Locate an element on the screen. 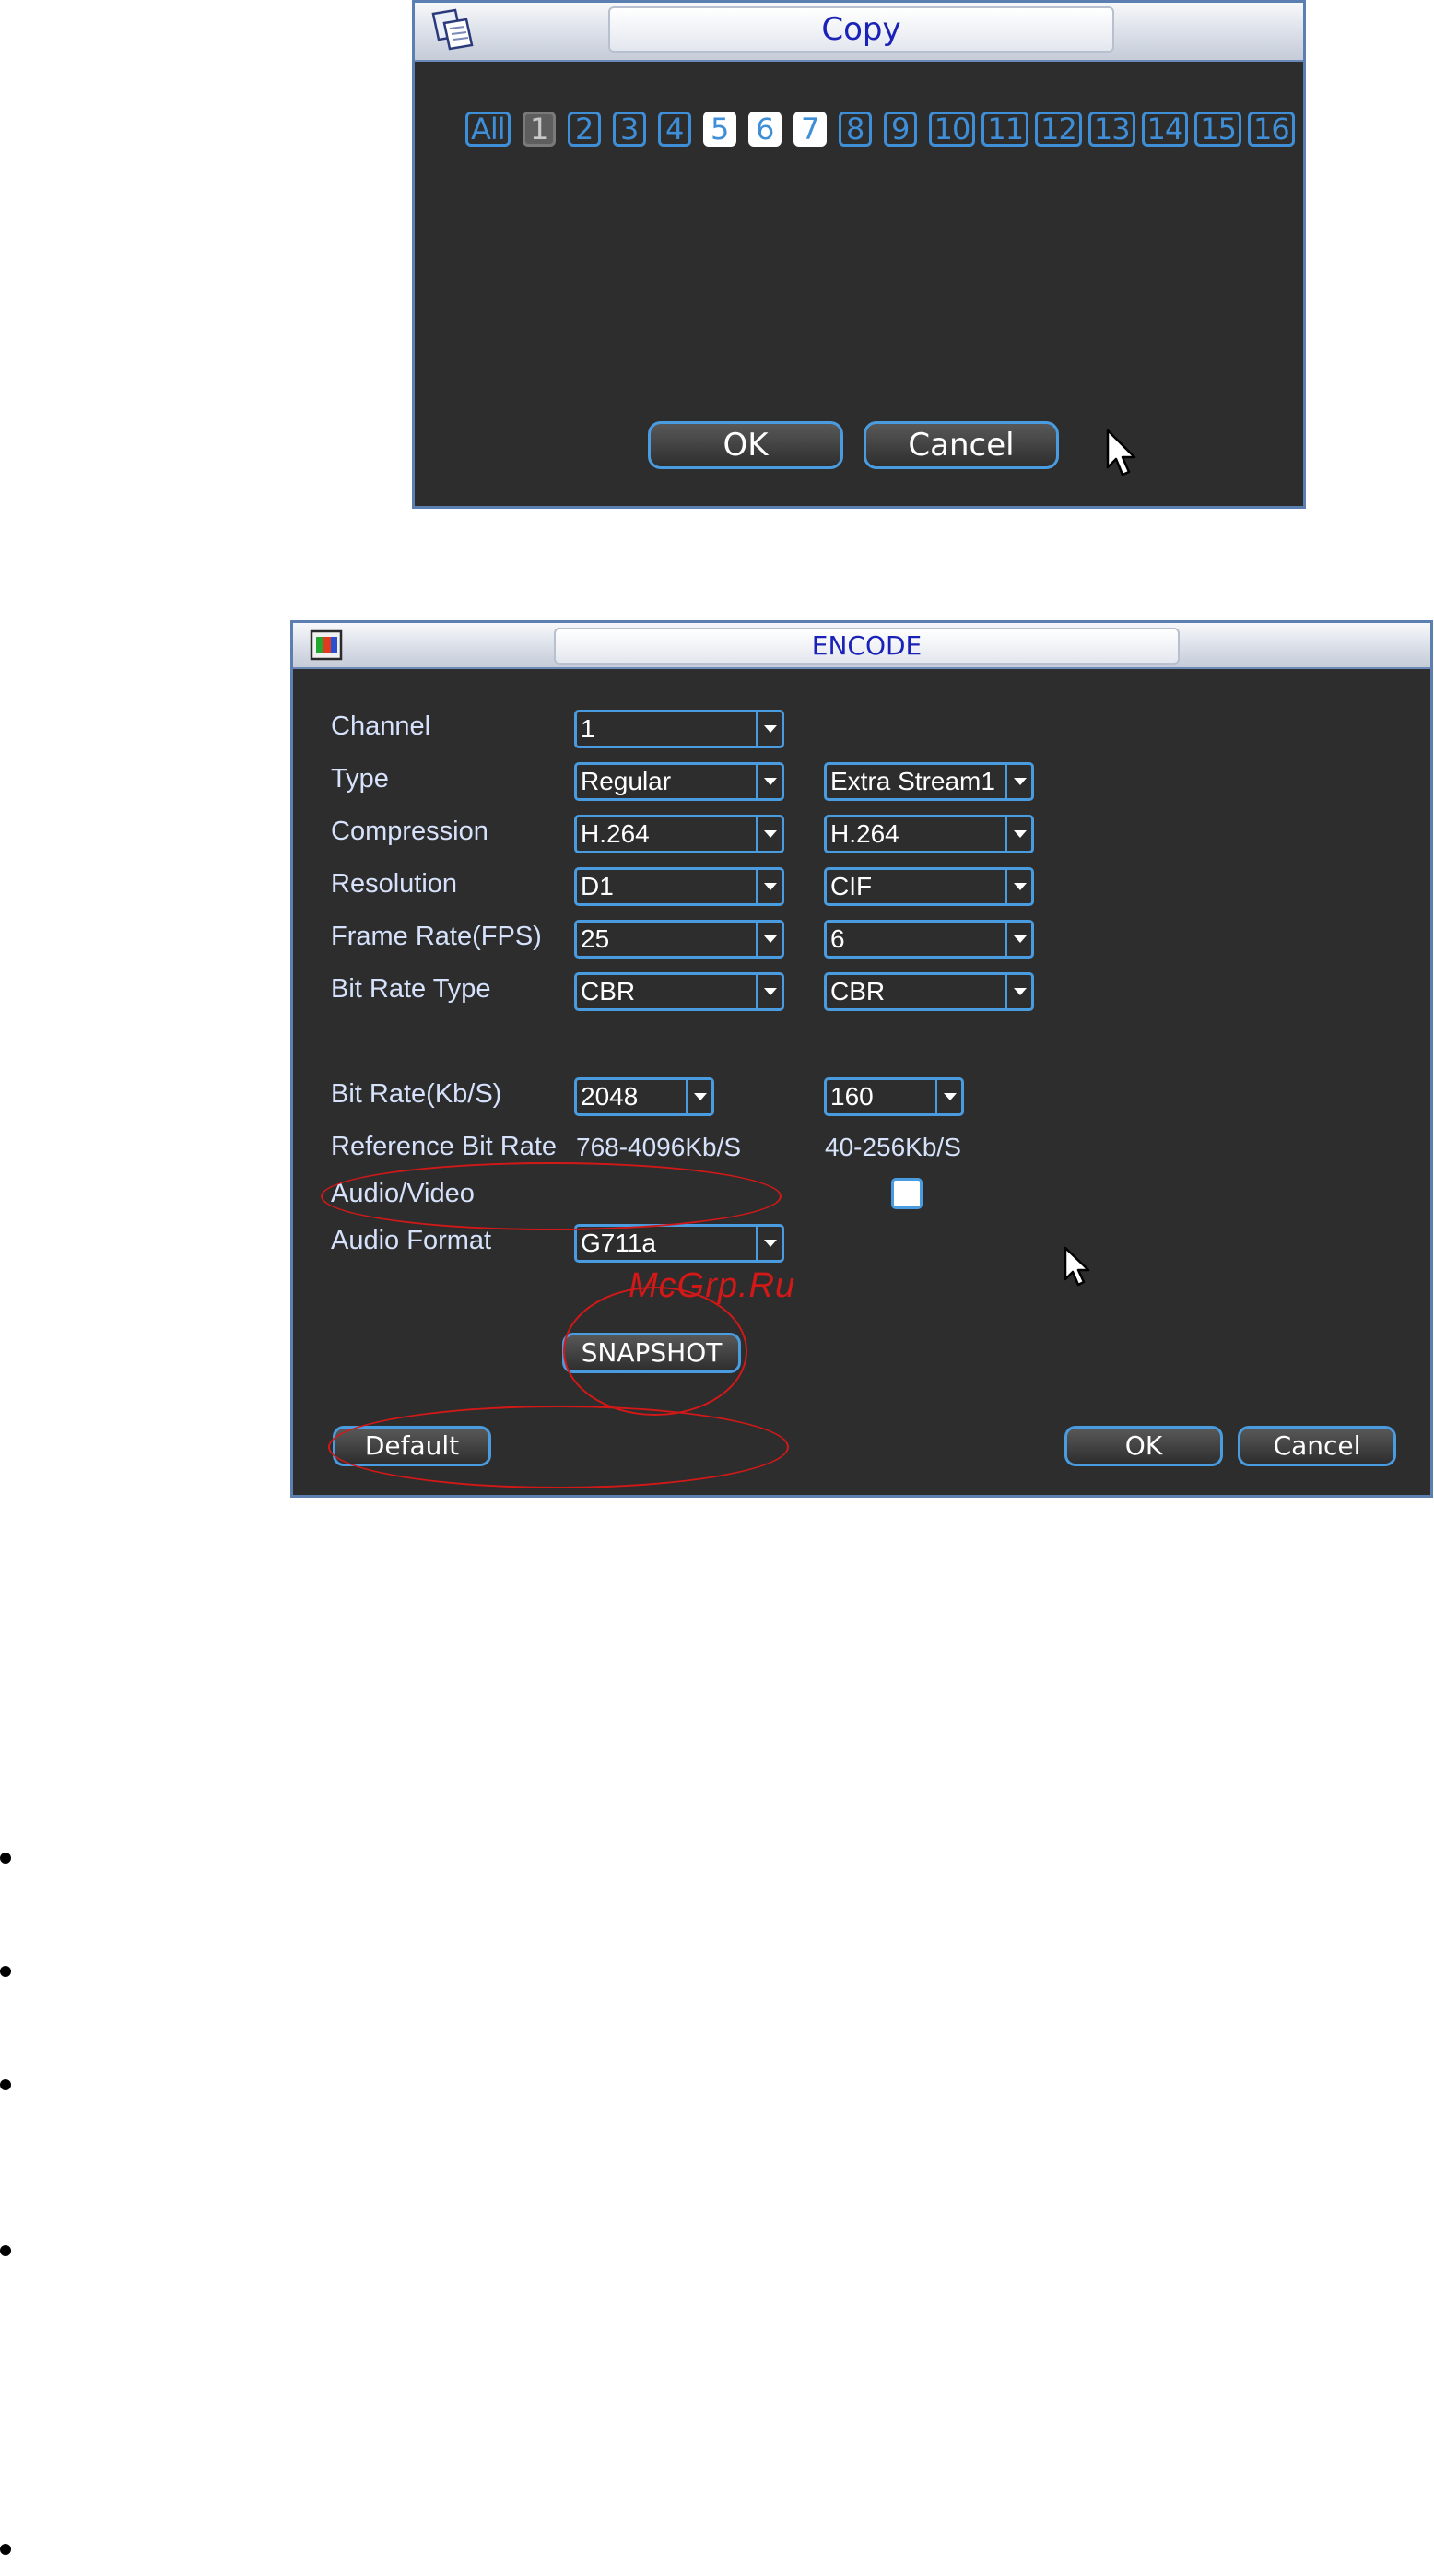  reference-bit-rate-label: Reference Bit Rate is located at coordinates (444, 1146).